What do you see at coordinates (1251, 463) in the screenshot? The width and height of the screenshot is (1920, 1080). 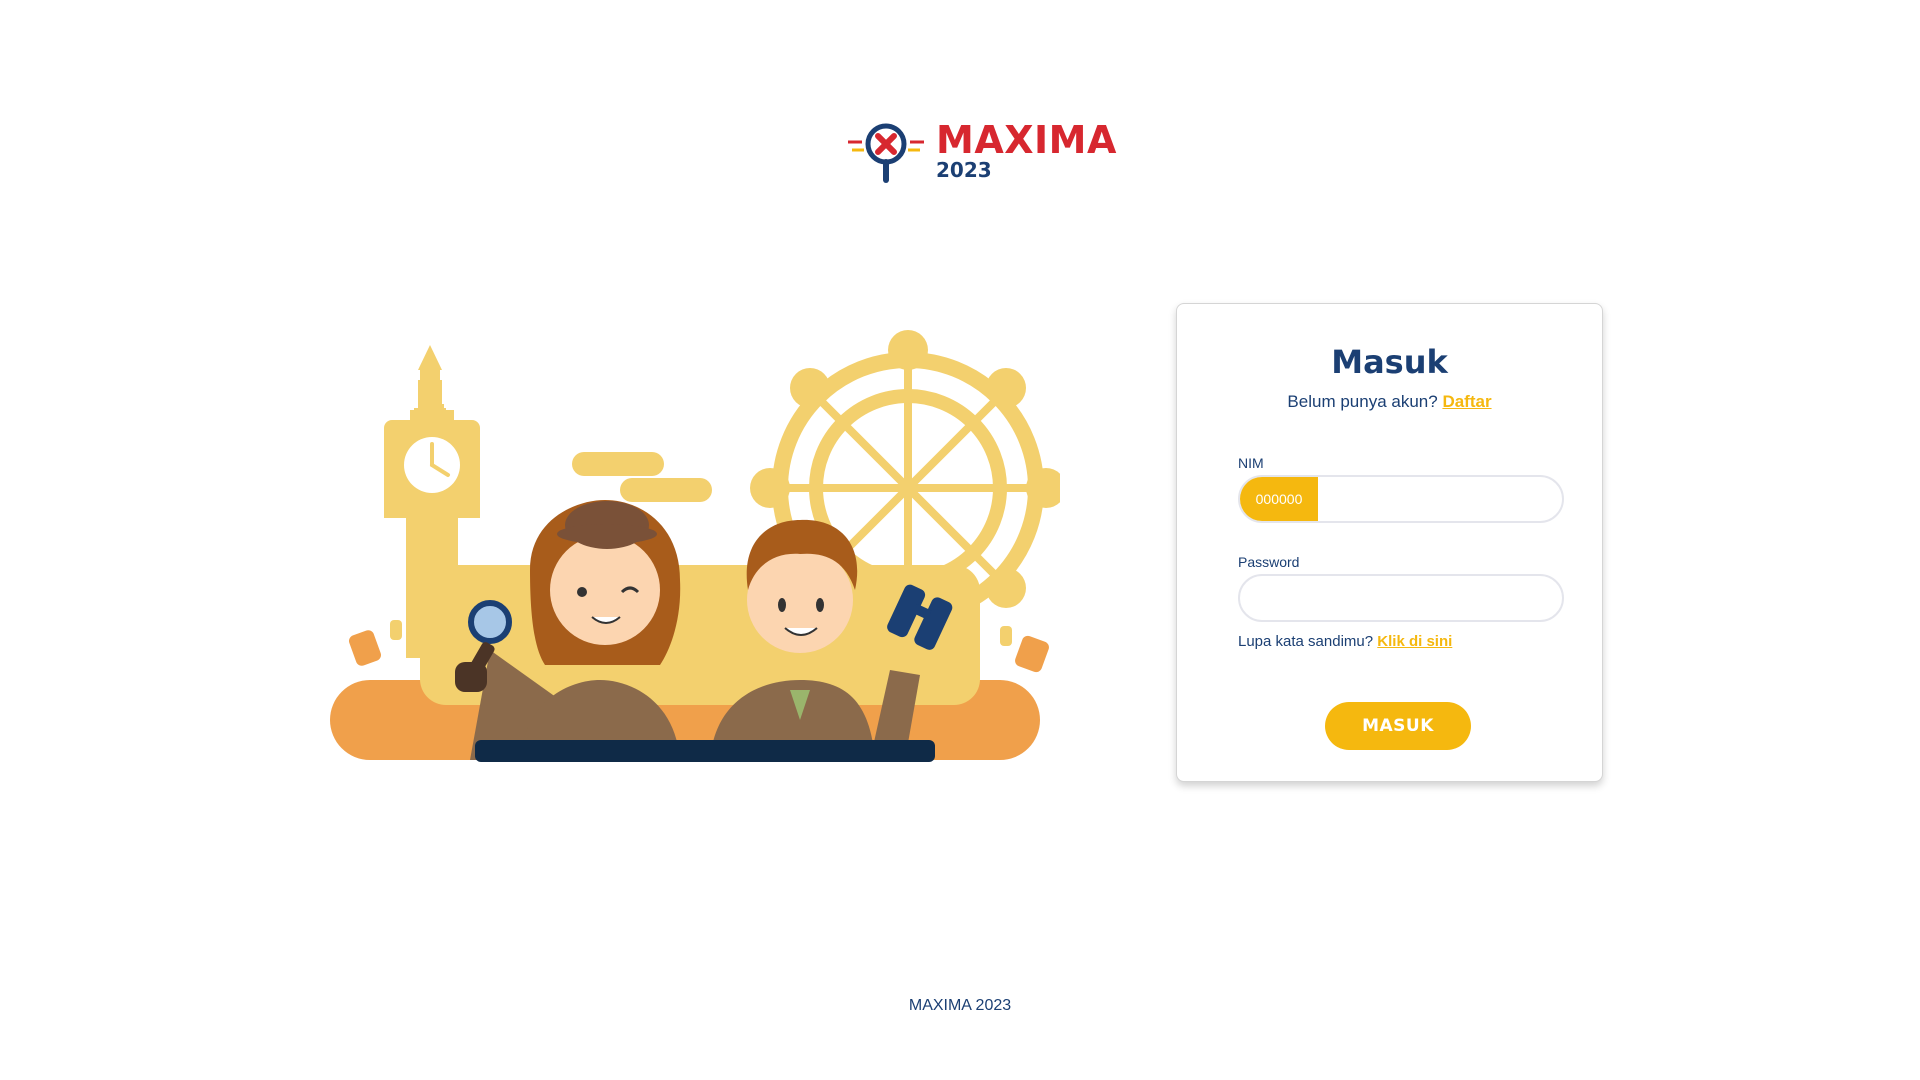 I see `nim-label: NIM` at bounding box center [1251, 463].